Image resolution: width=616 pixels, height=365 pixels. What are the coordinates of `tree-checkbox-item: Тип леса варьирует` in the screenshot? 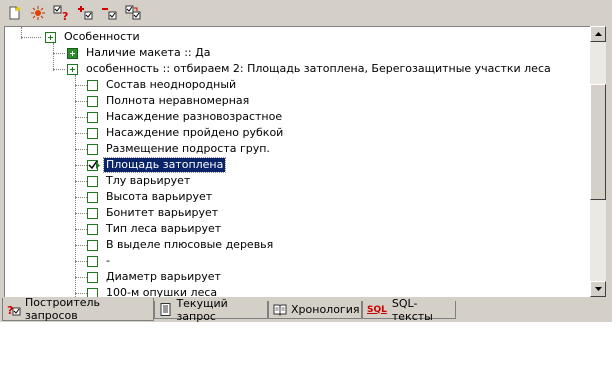 It's located at (155, 229).